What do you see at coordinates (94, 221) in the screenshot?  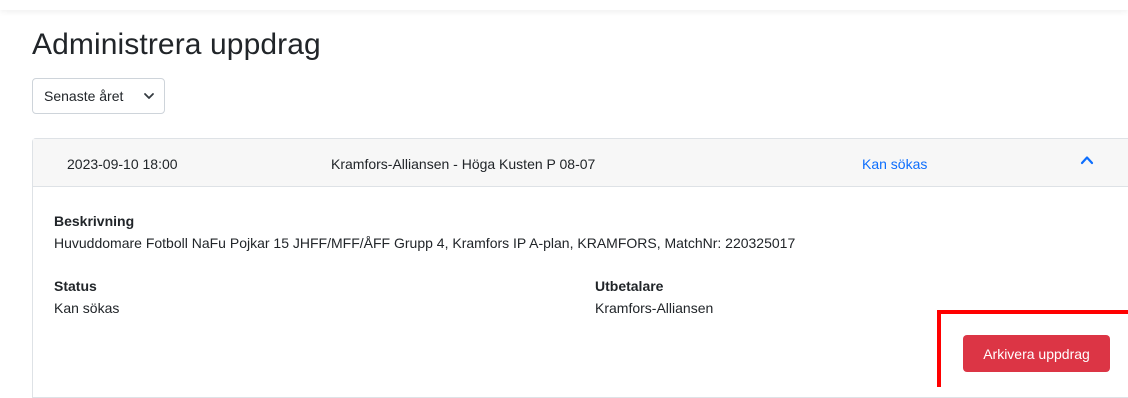 I see `description-label: Beskrivning` at bounding box center [94, 221].